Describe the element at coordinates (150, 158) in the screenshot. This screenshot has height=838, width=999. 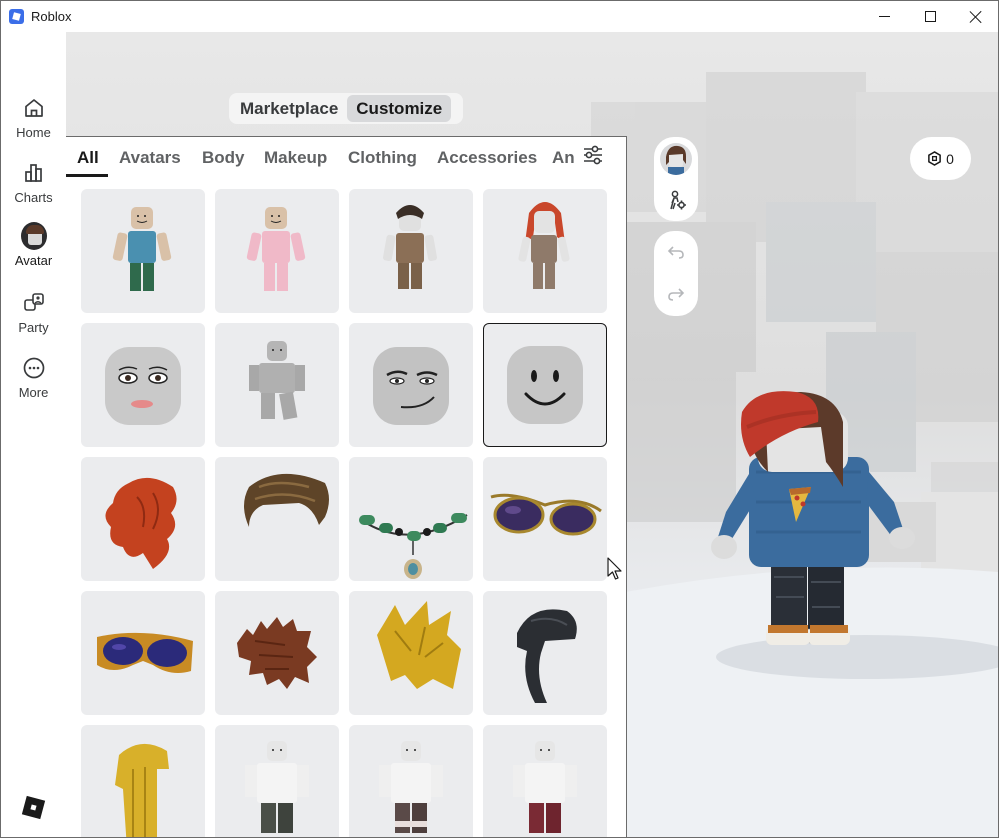
I see `tab-avatars: Avatars` at that location.